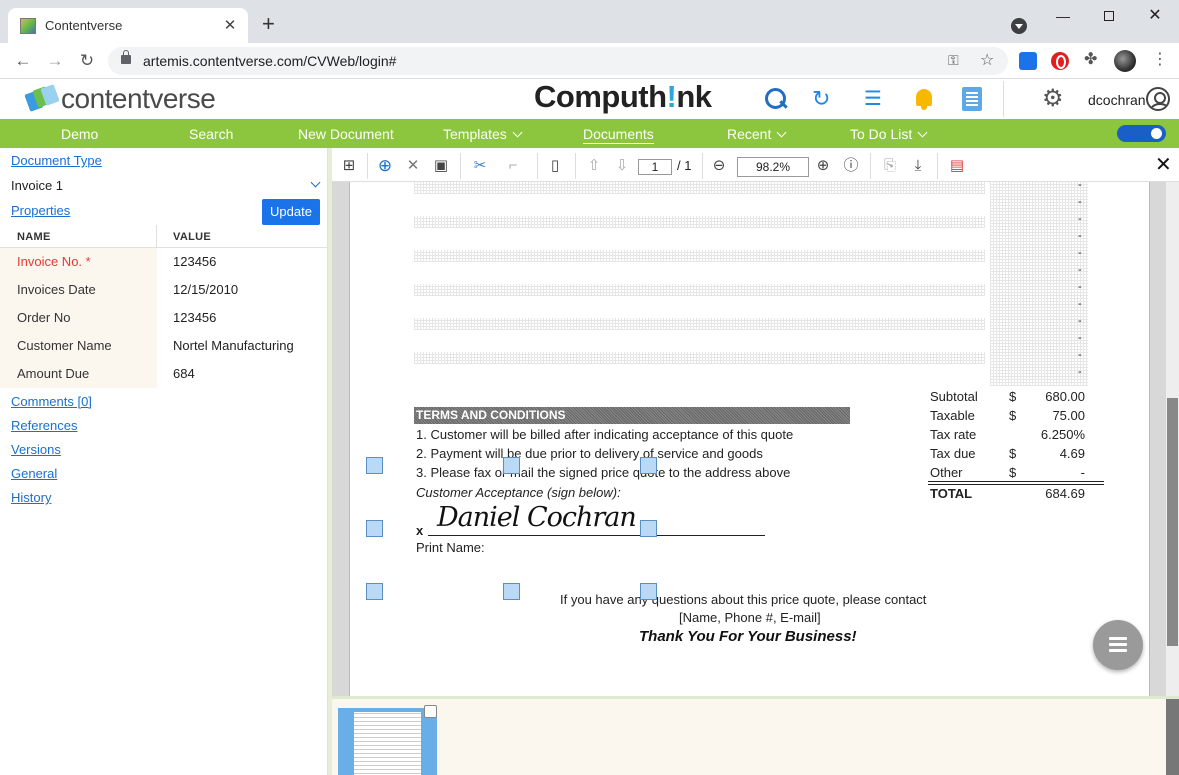  Describe the element at coordinates (618, 135) in the screenshot. I see `menu-item-documents: Documents` at that location.